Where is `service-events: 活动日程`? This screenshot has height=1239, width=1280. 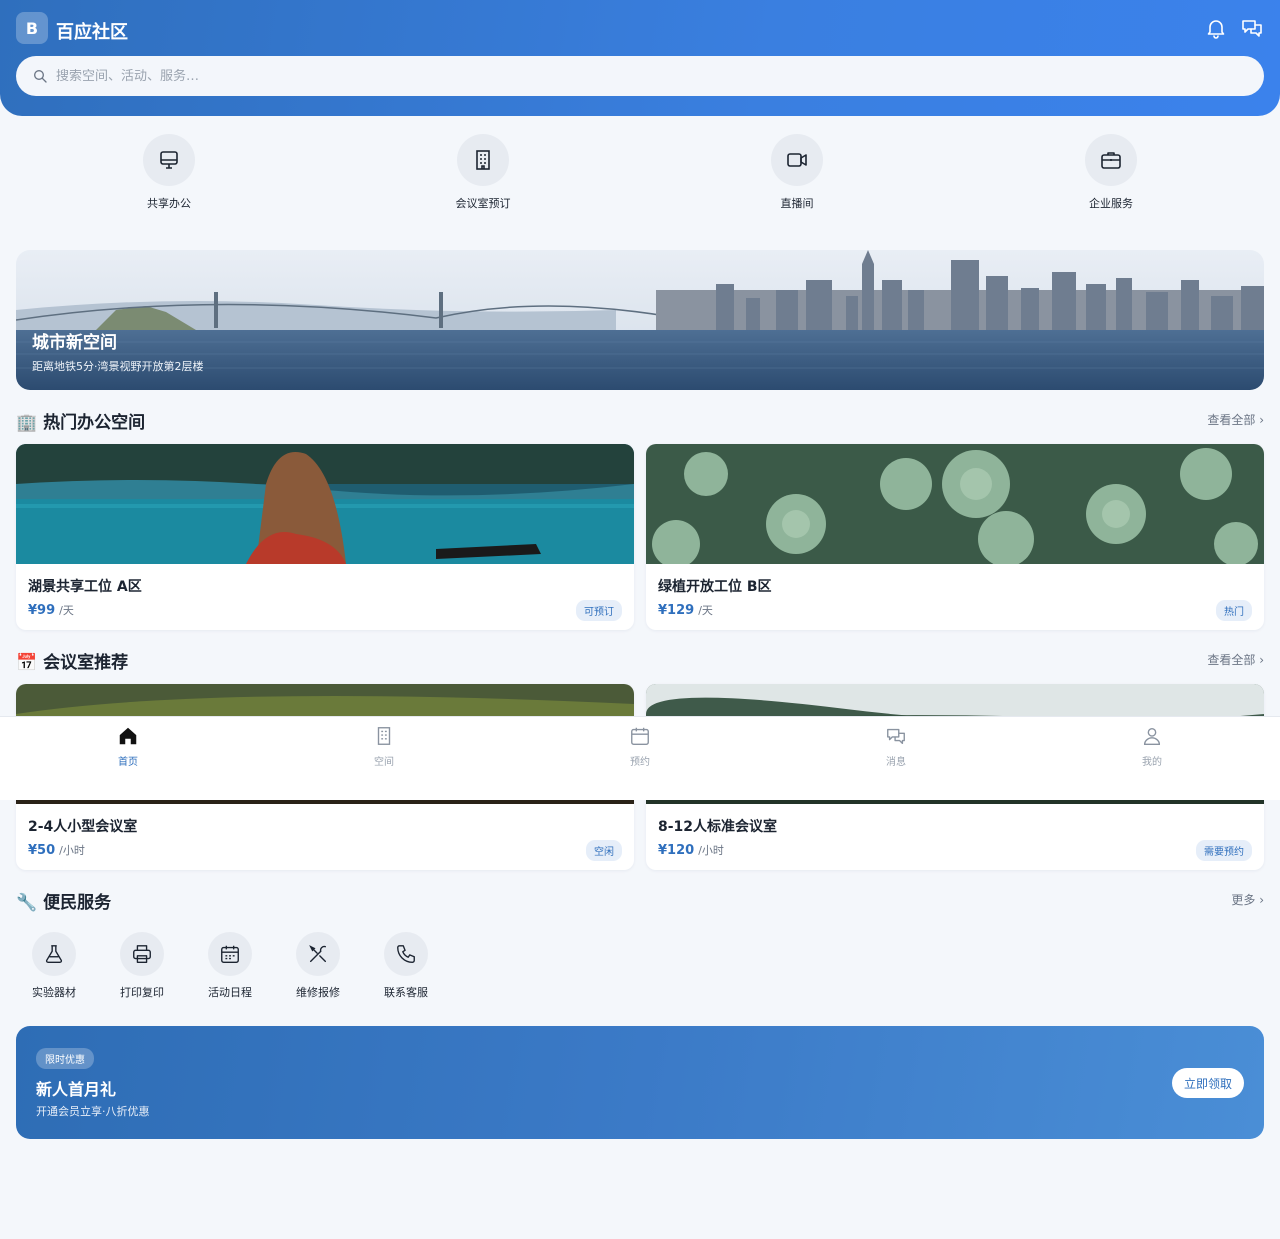 service-events: 活动日程 is located at coordinates (230, 966).